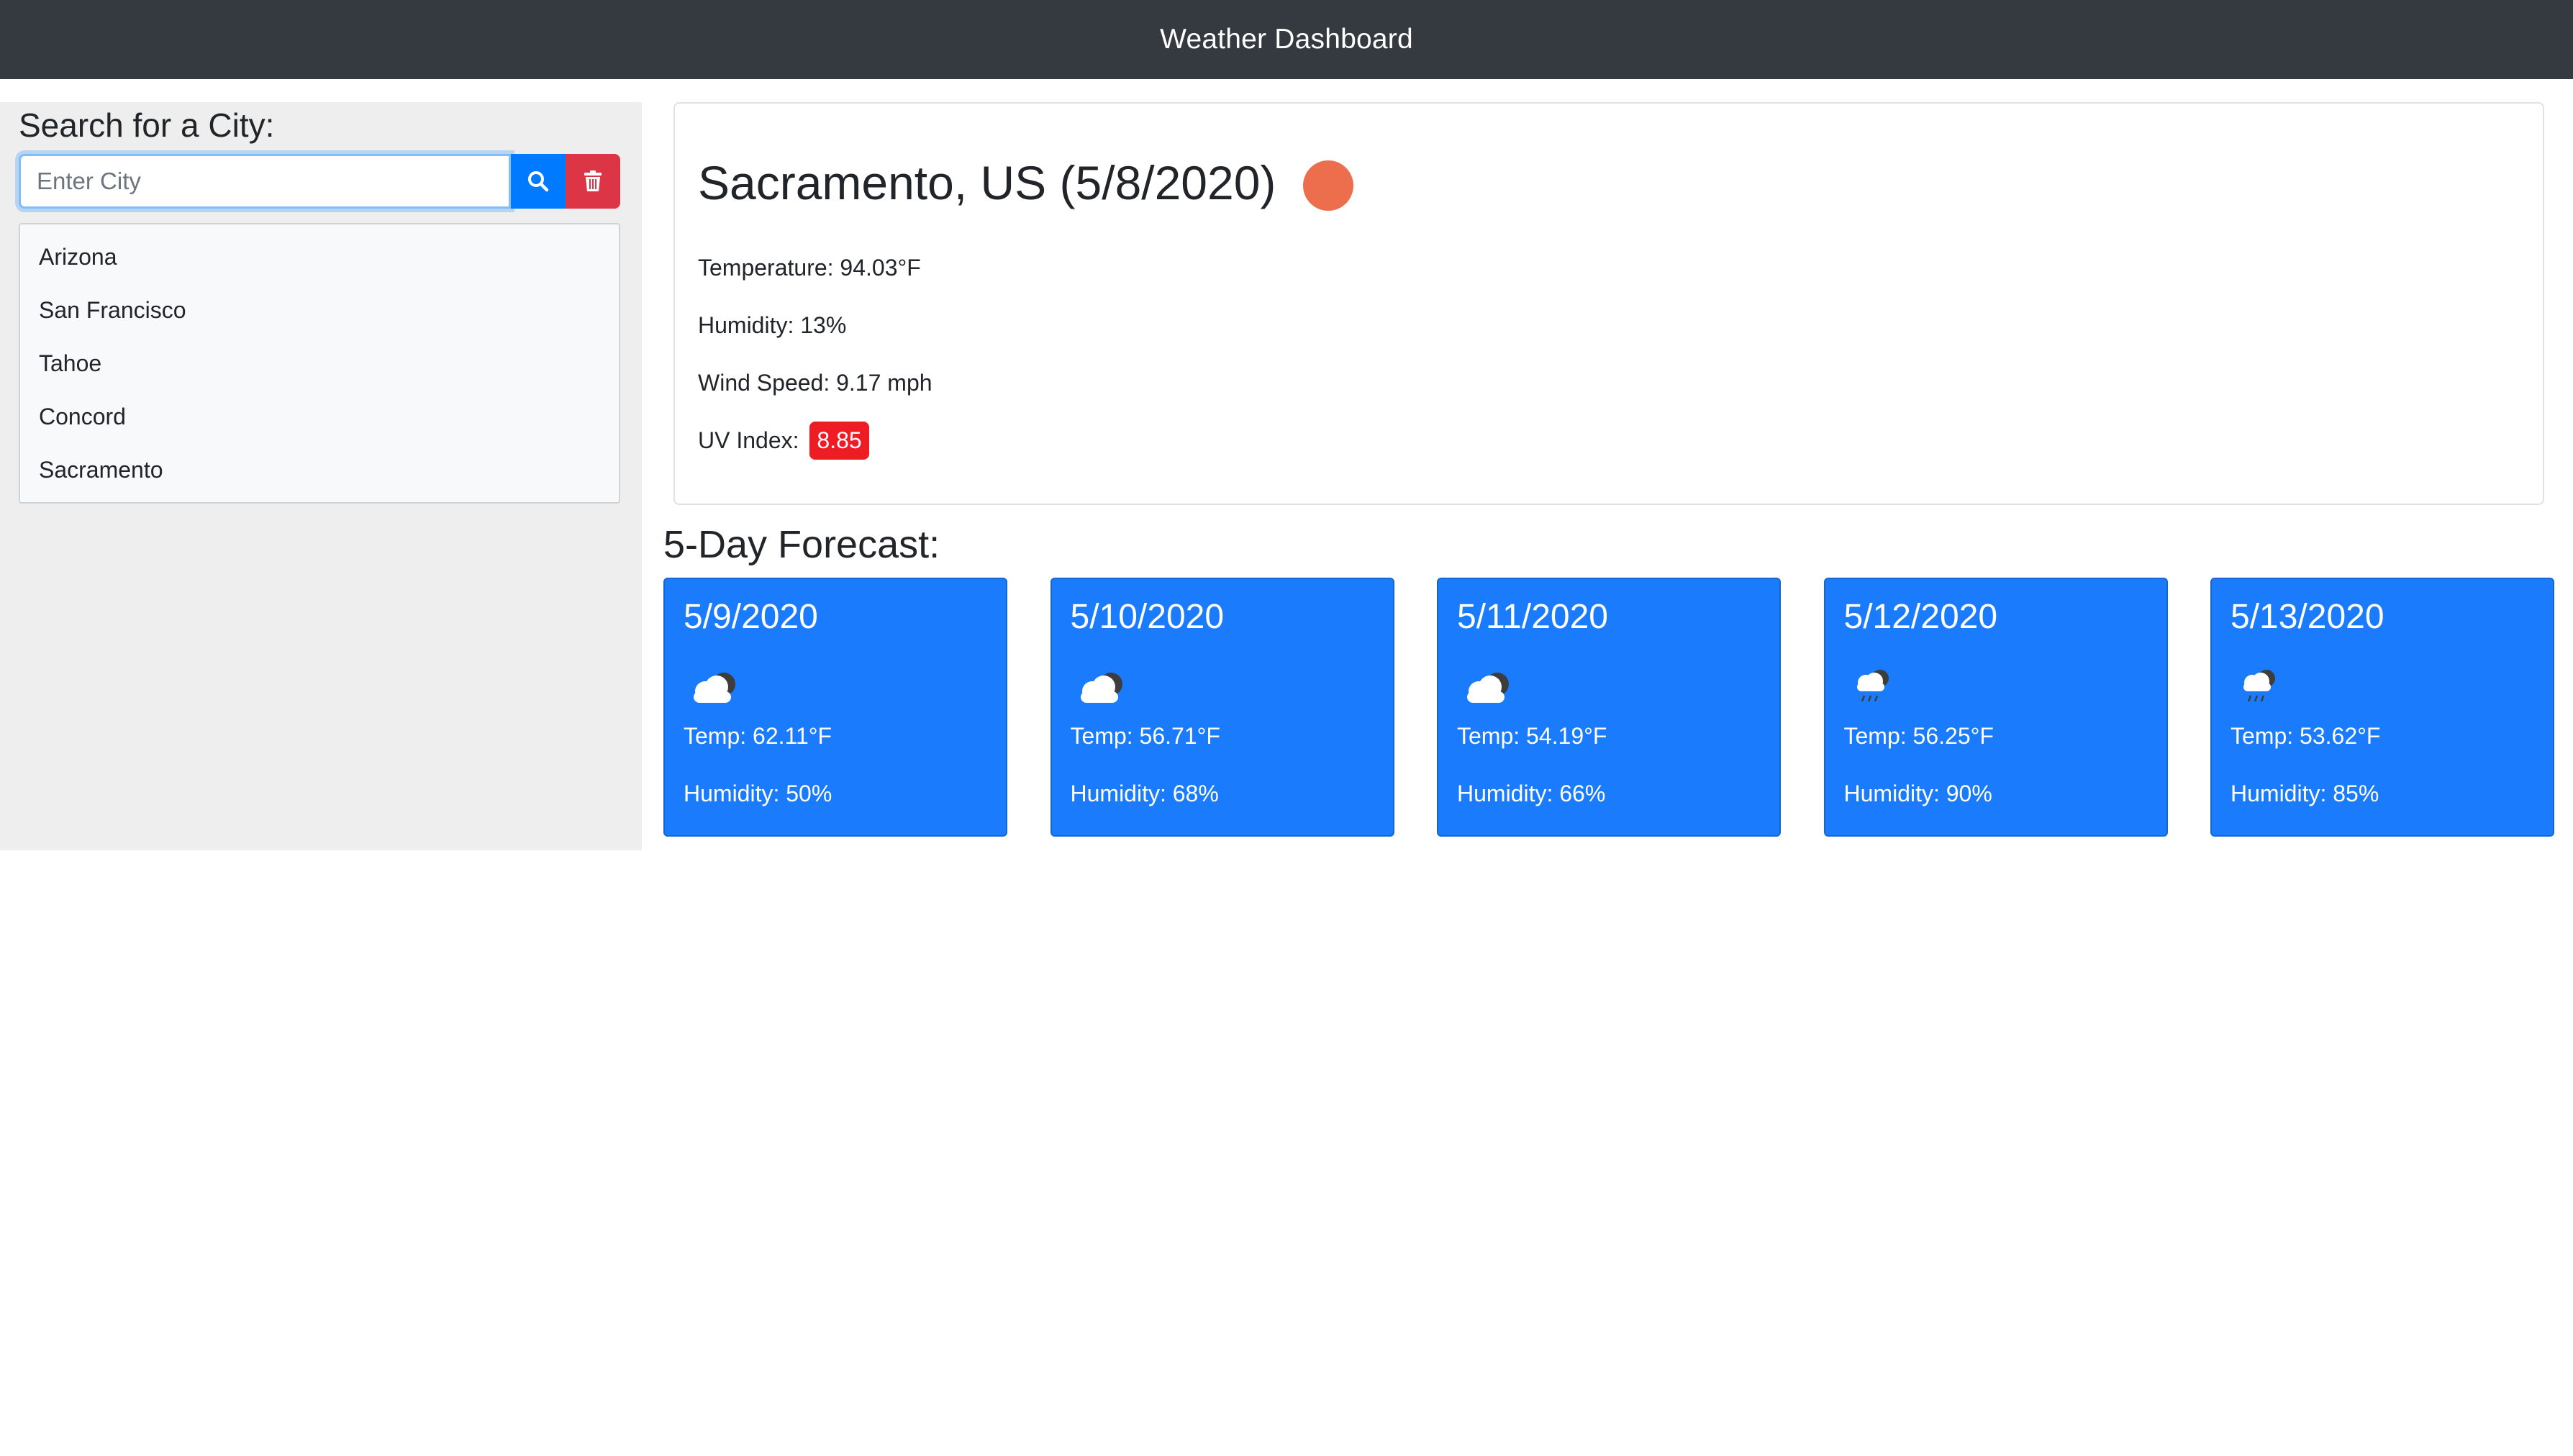 Image resolution: width=2573 pixels, height=1456 pixels. I want to click on current-humidity: Humidity: 13%, so click(772, 325).